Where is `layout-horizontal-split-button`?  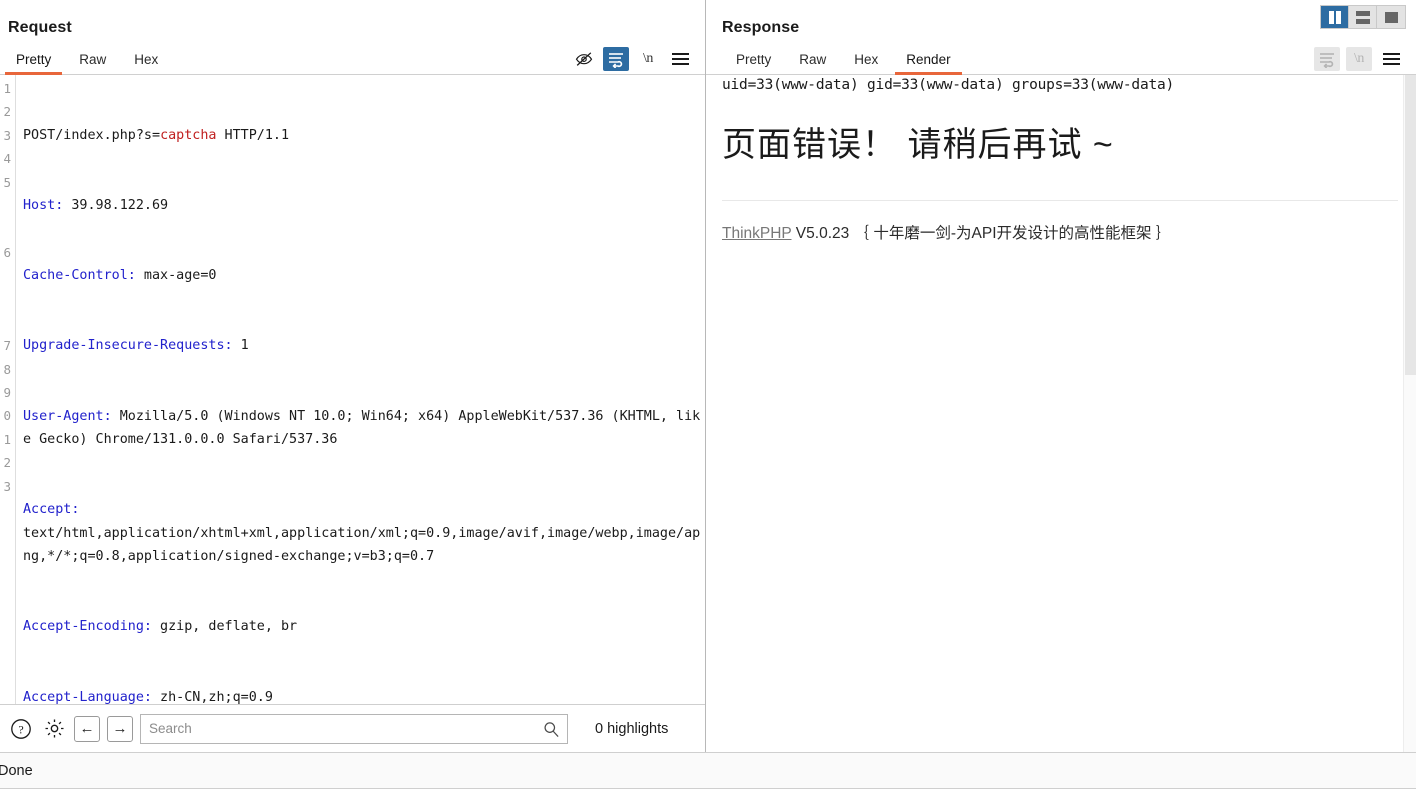
layout-horizontal-split-button is located at coordinates (1363, 17).